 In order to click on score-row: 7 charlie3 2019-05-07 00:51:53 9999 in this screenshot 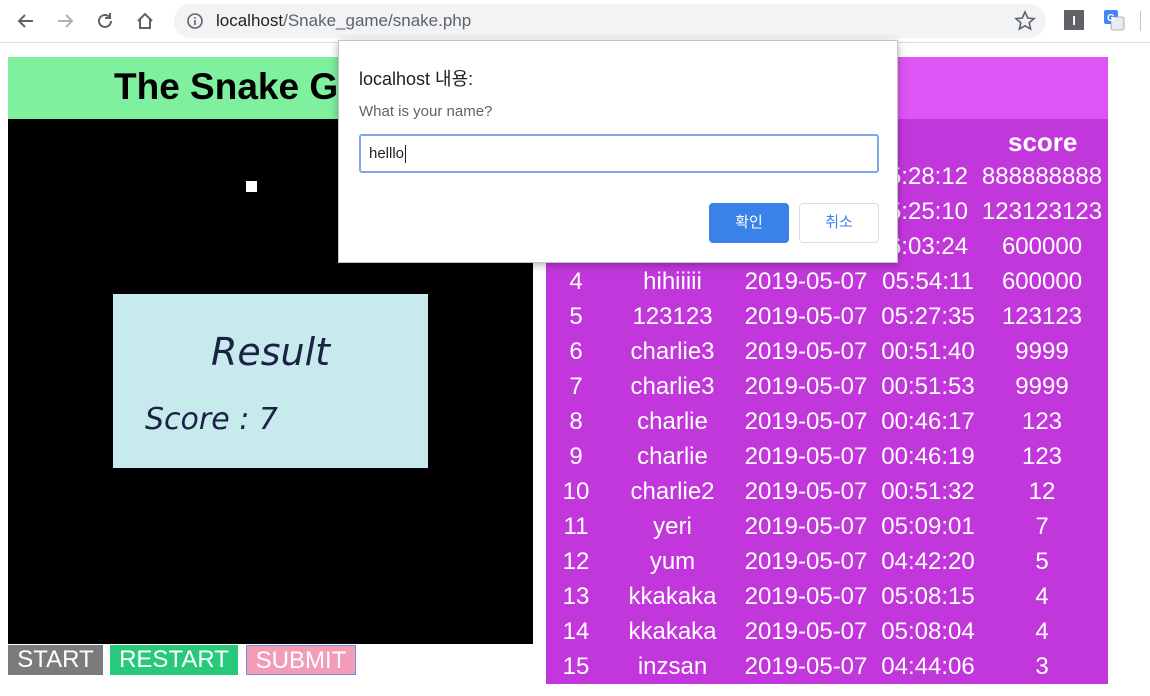, I will do `click(827, 386)`.